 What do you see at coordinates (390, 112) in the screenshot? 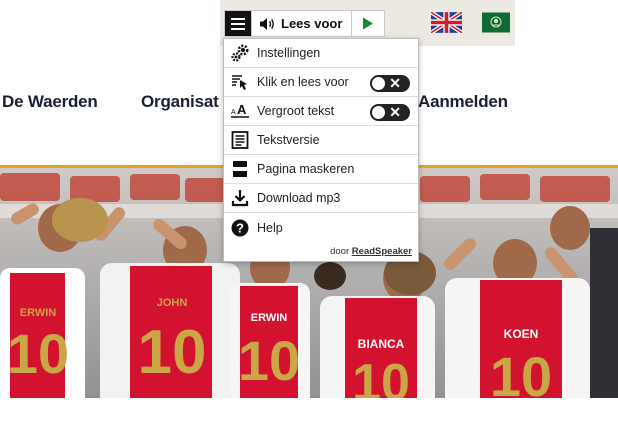
I see `enlarge-text-toggle: ✕` at bounding box center [390, 112].